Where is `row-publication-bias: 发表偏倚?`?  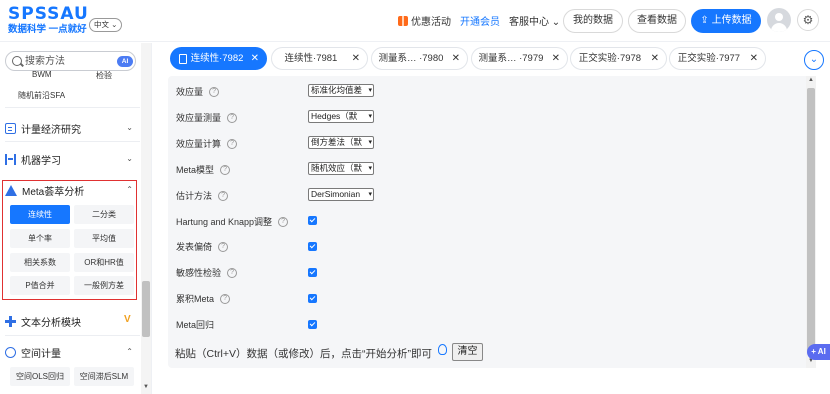
row-publication-bias: 发表偏倚? is located at coordinates (202, 246).